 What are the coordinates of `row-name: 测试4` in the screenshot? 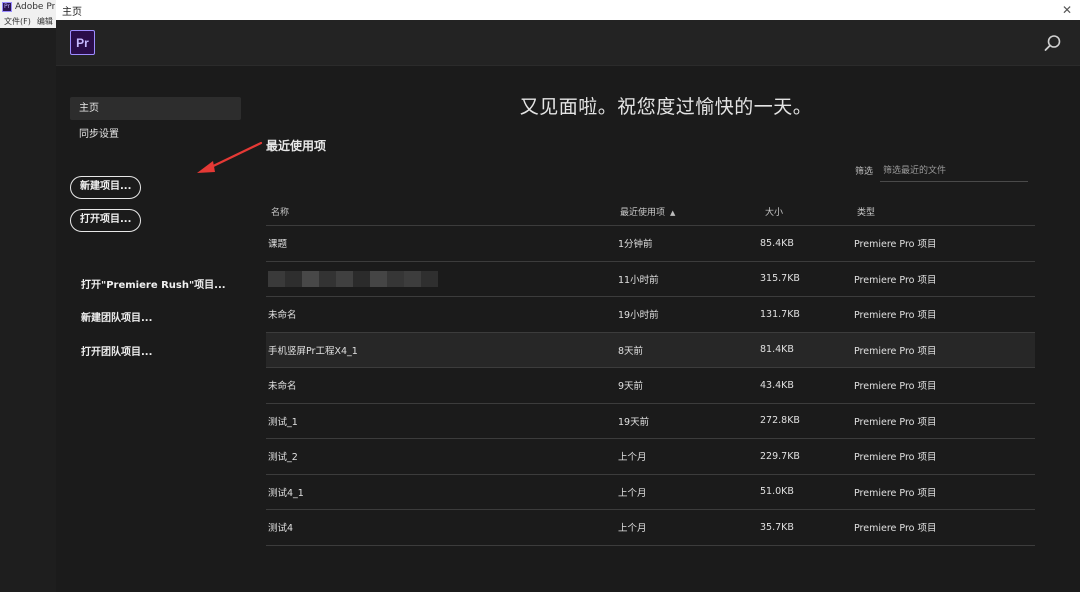 It's located at (281, 529).